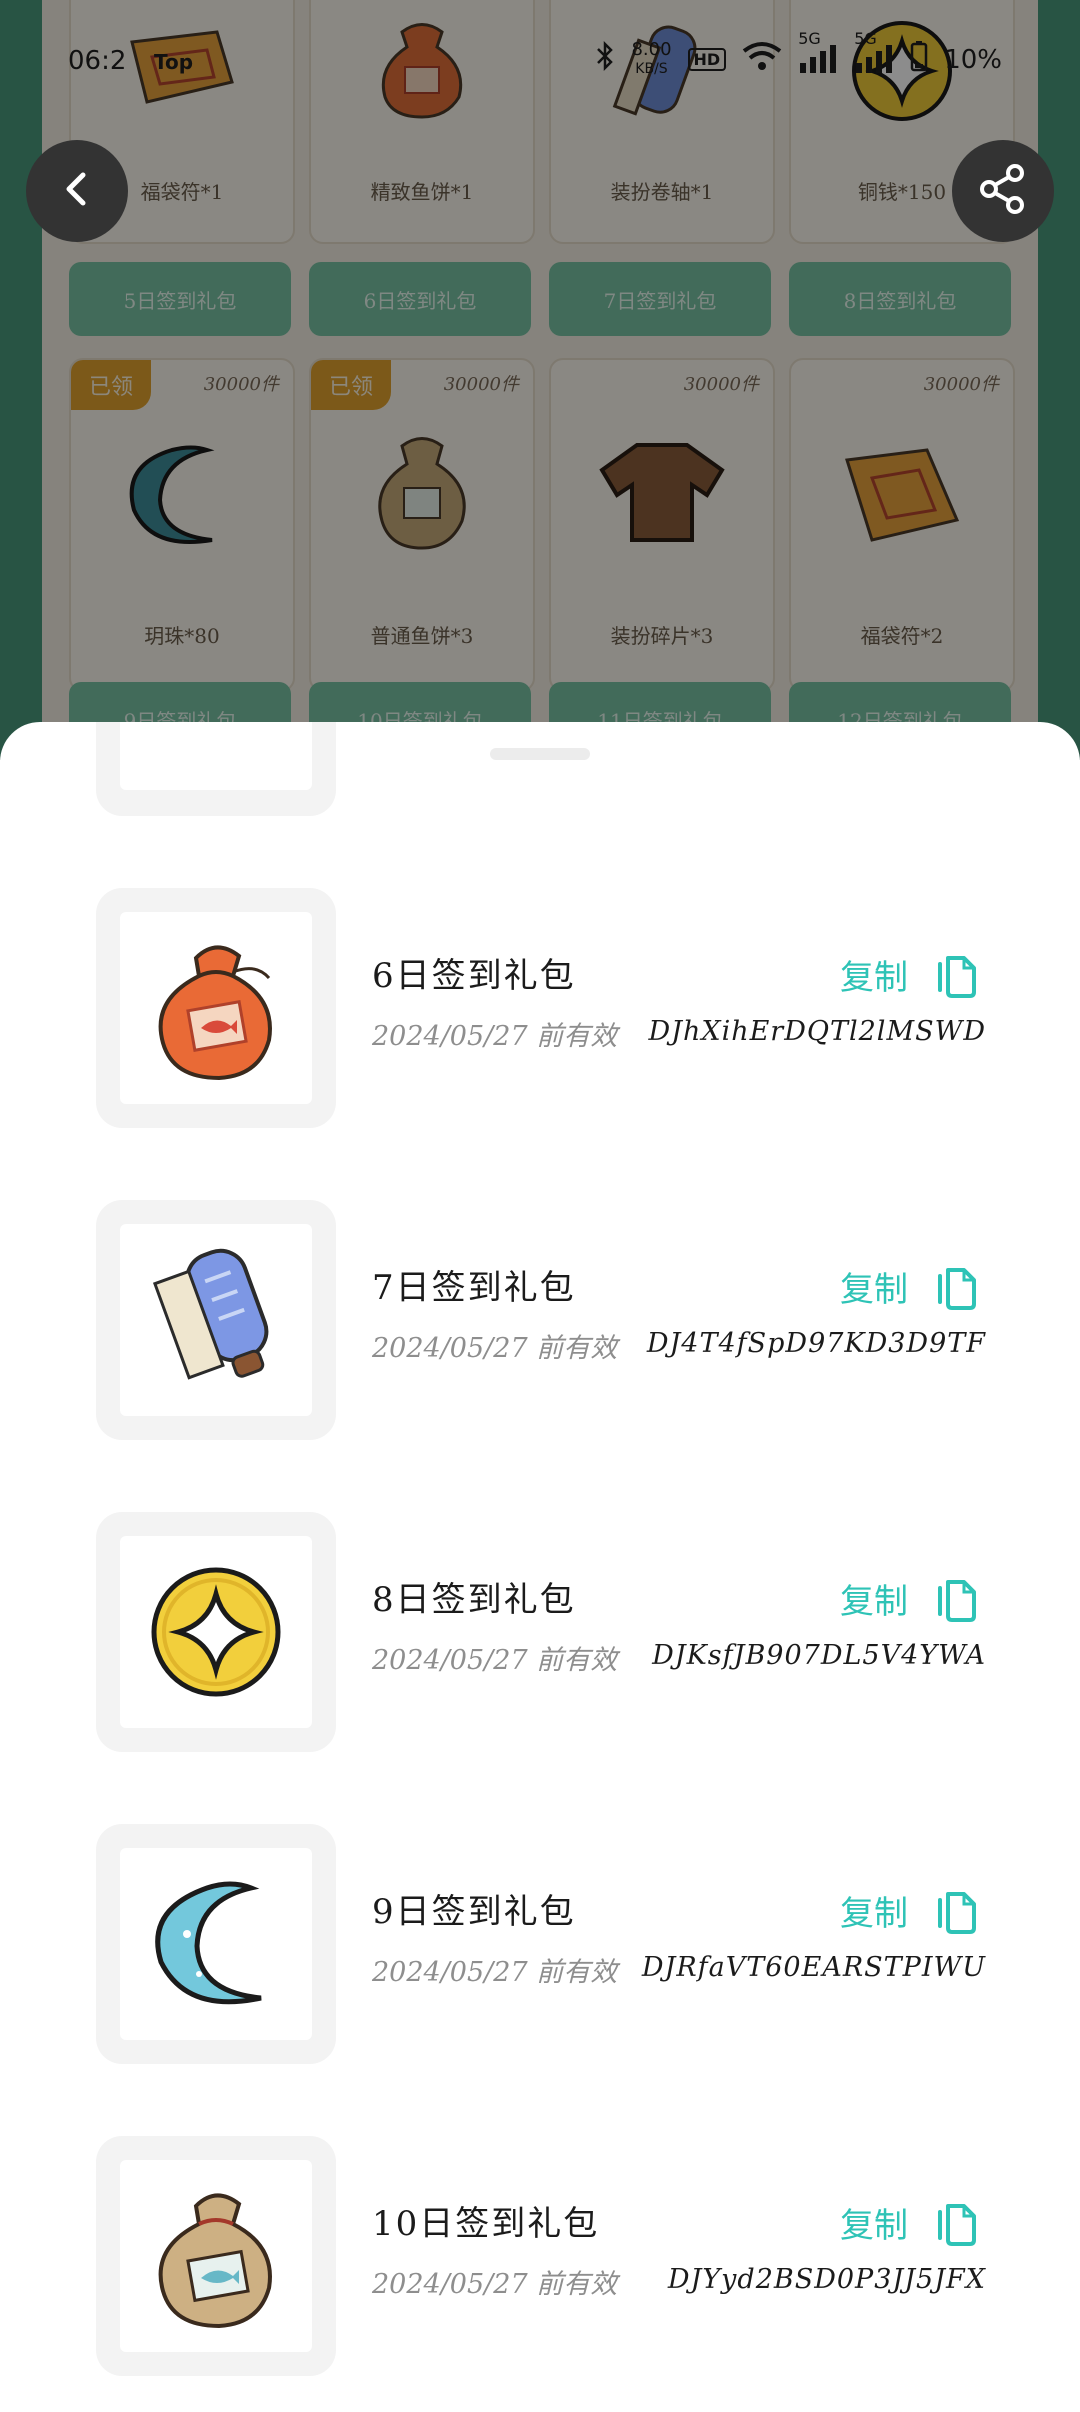 Image resolution: width=1080 pixels, height=2412 pixels. Describe the element at coordinates (826, 2279) in the screenshot. I see `gift-code: DJYyd2BSD0P3JJ5JFX` at that location.